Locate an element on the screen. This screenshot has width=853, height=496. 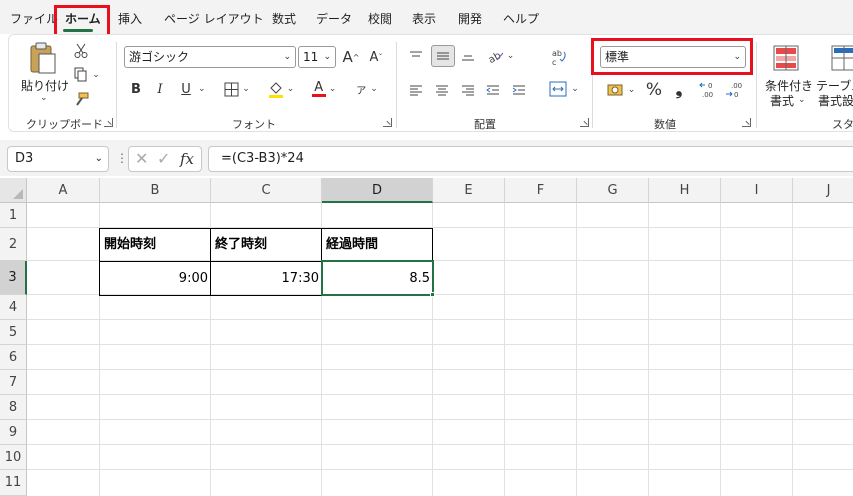
percent-style-button: % is located at coordinates (654, 90).